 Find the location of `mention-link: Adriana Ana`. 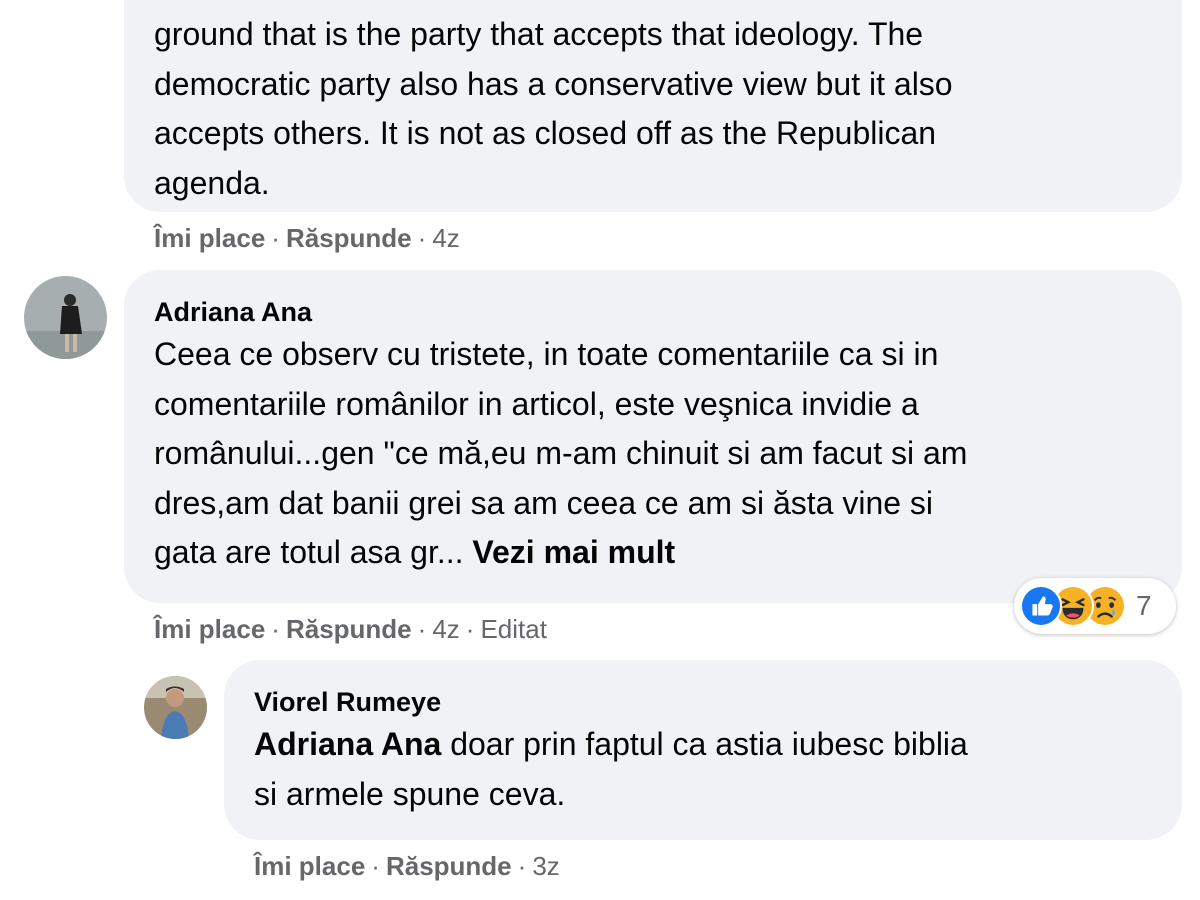

mention-link: Adriana Ana is located at coordinates (347, 744).